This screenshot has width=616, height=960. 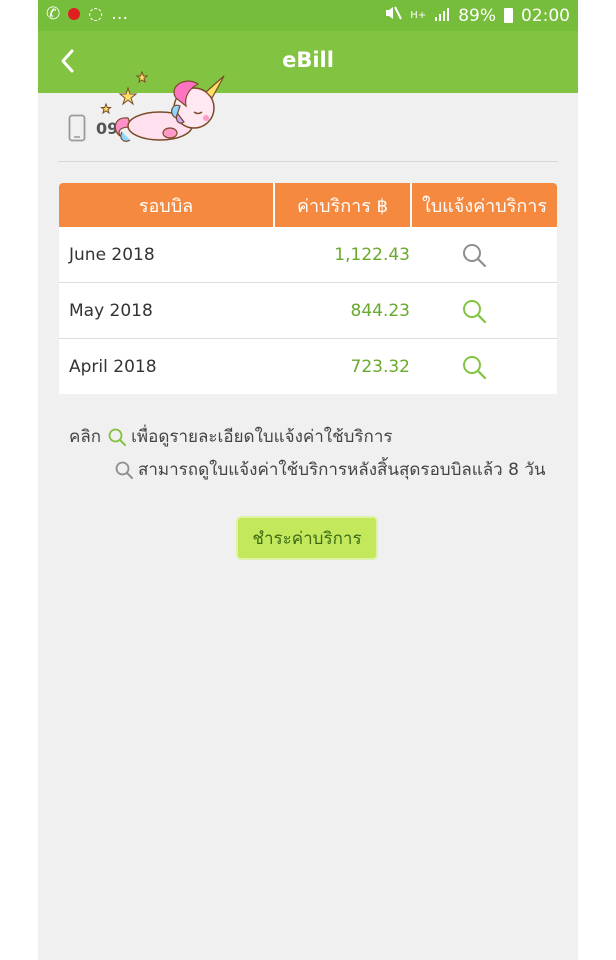 I want to click on bill-amount: 1,122.43, so click(x=372, y=254).